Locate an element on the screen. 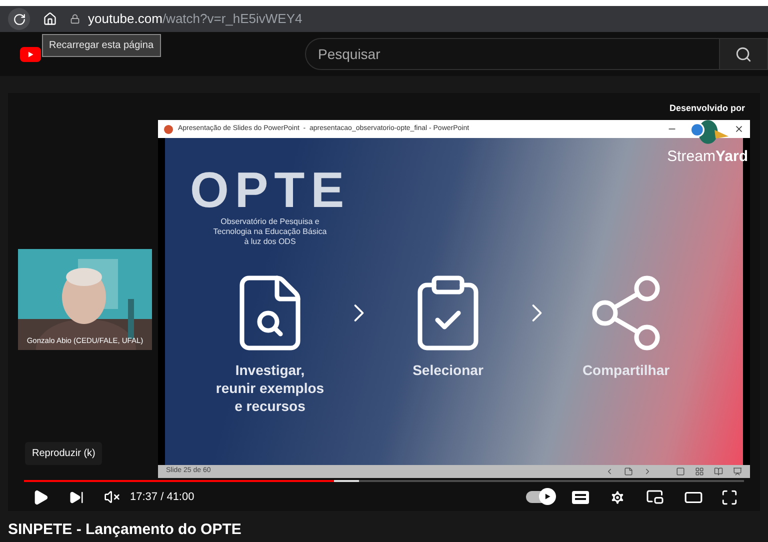  step-label: Compartilhar is located at coordinates (626, 370).